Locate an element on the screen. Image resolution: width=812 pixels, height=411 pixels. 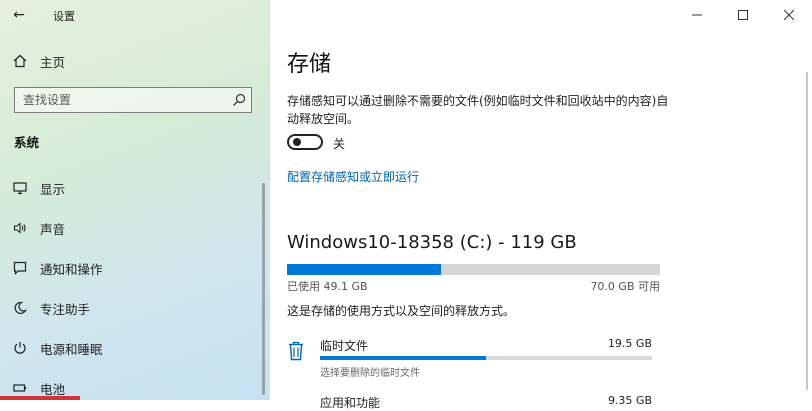
sidebar-item-focus-assist: 专注助手 is located at coordinates (134, 308).